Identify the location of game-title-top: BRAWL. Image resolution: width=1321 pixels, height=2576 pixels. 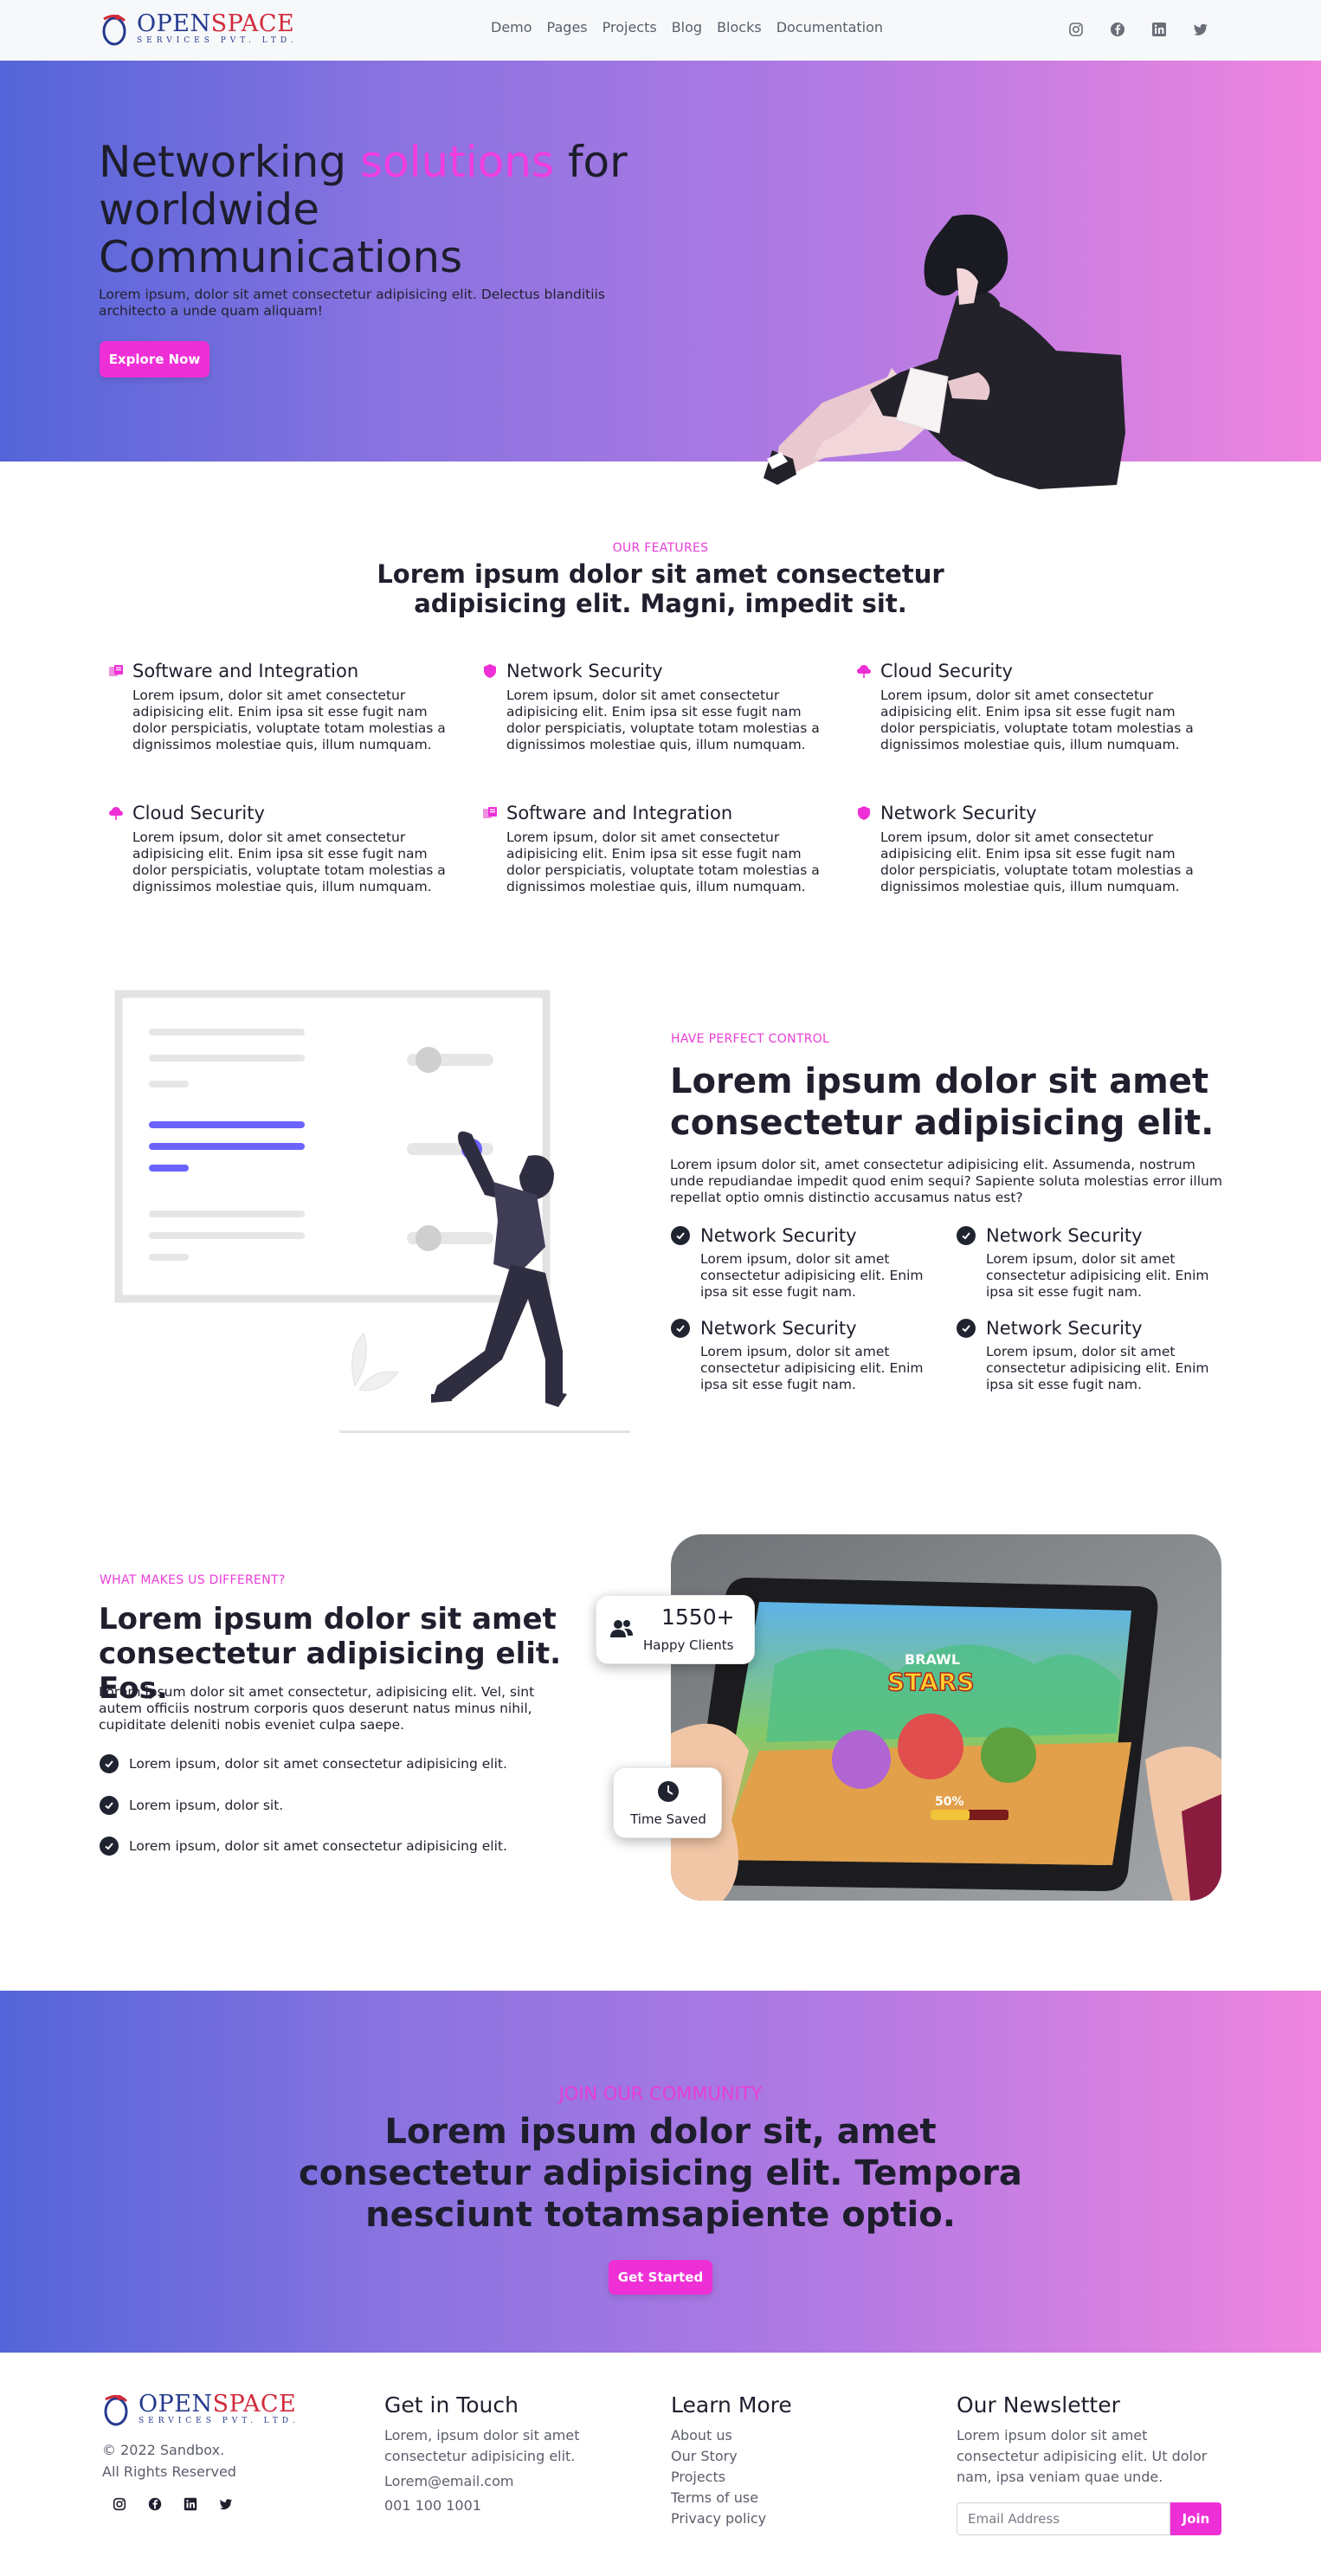
(932, 1659).